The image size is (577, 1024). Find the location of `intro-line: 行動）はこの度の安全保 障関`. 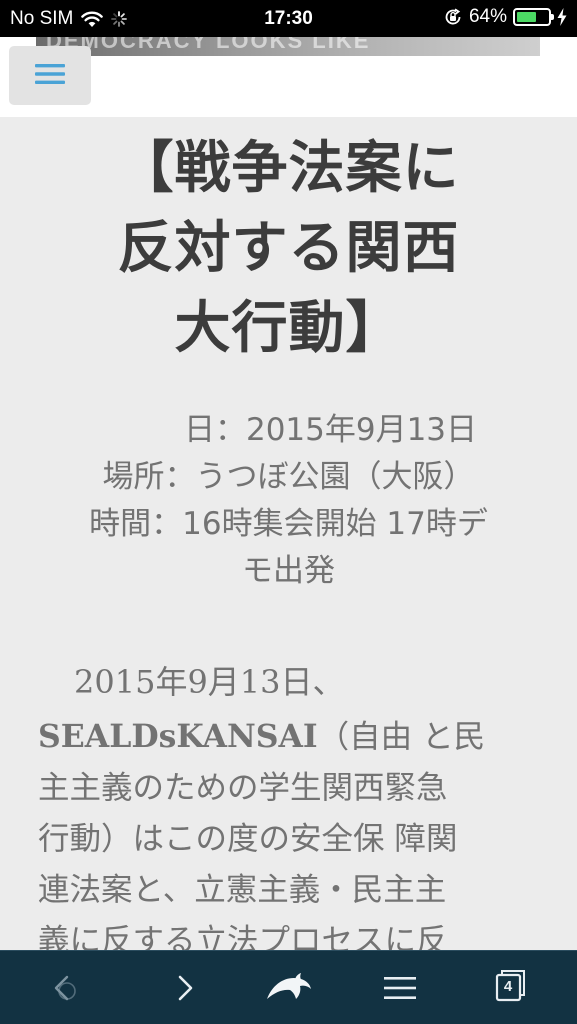

intro-line: 行動）はこの度の安全保 障関 is located at coordinates (248, 839).